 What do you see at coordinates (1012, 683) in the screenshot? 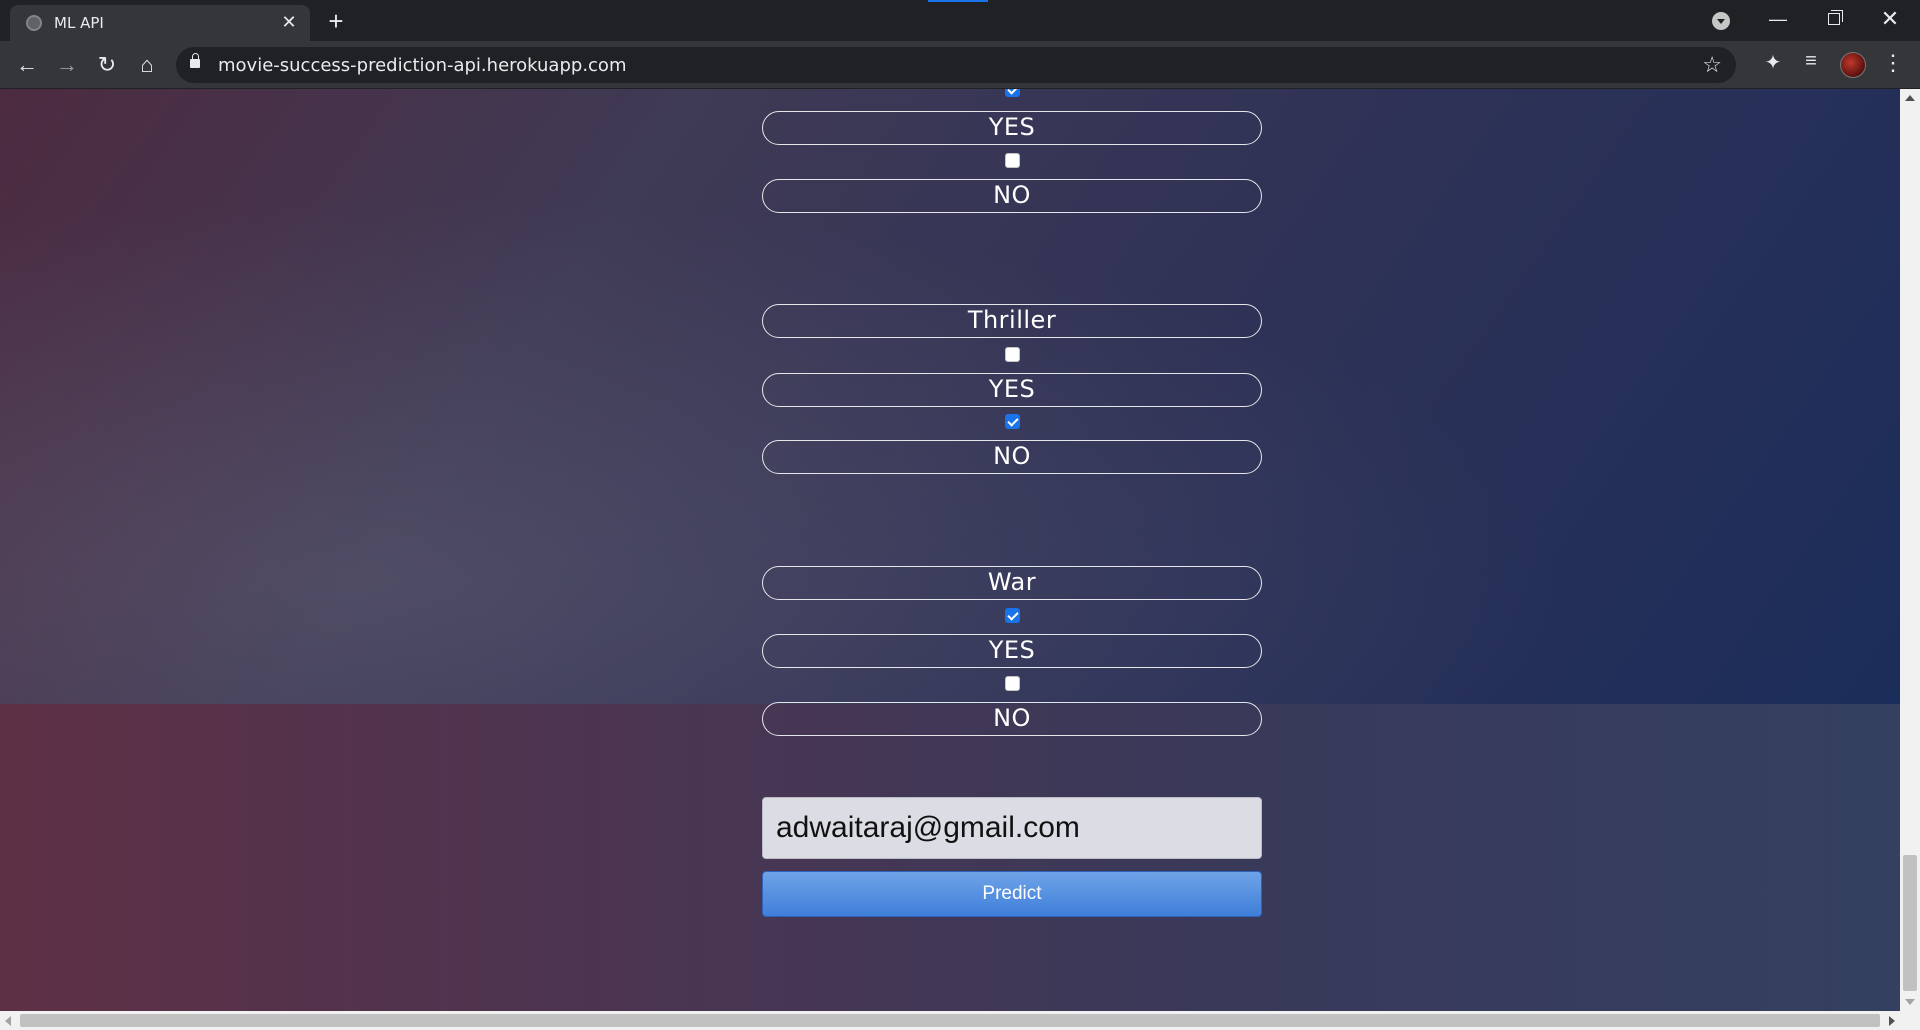
I see `genre-war-no-checkbox` at bounding box center [1012, 683].